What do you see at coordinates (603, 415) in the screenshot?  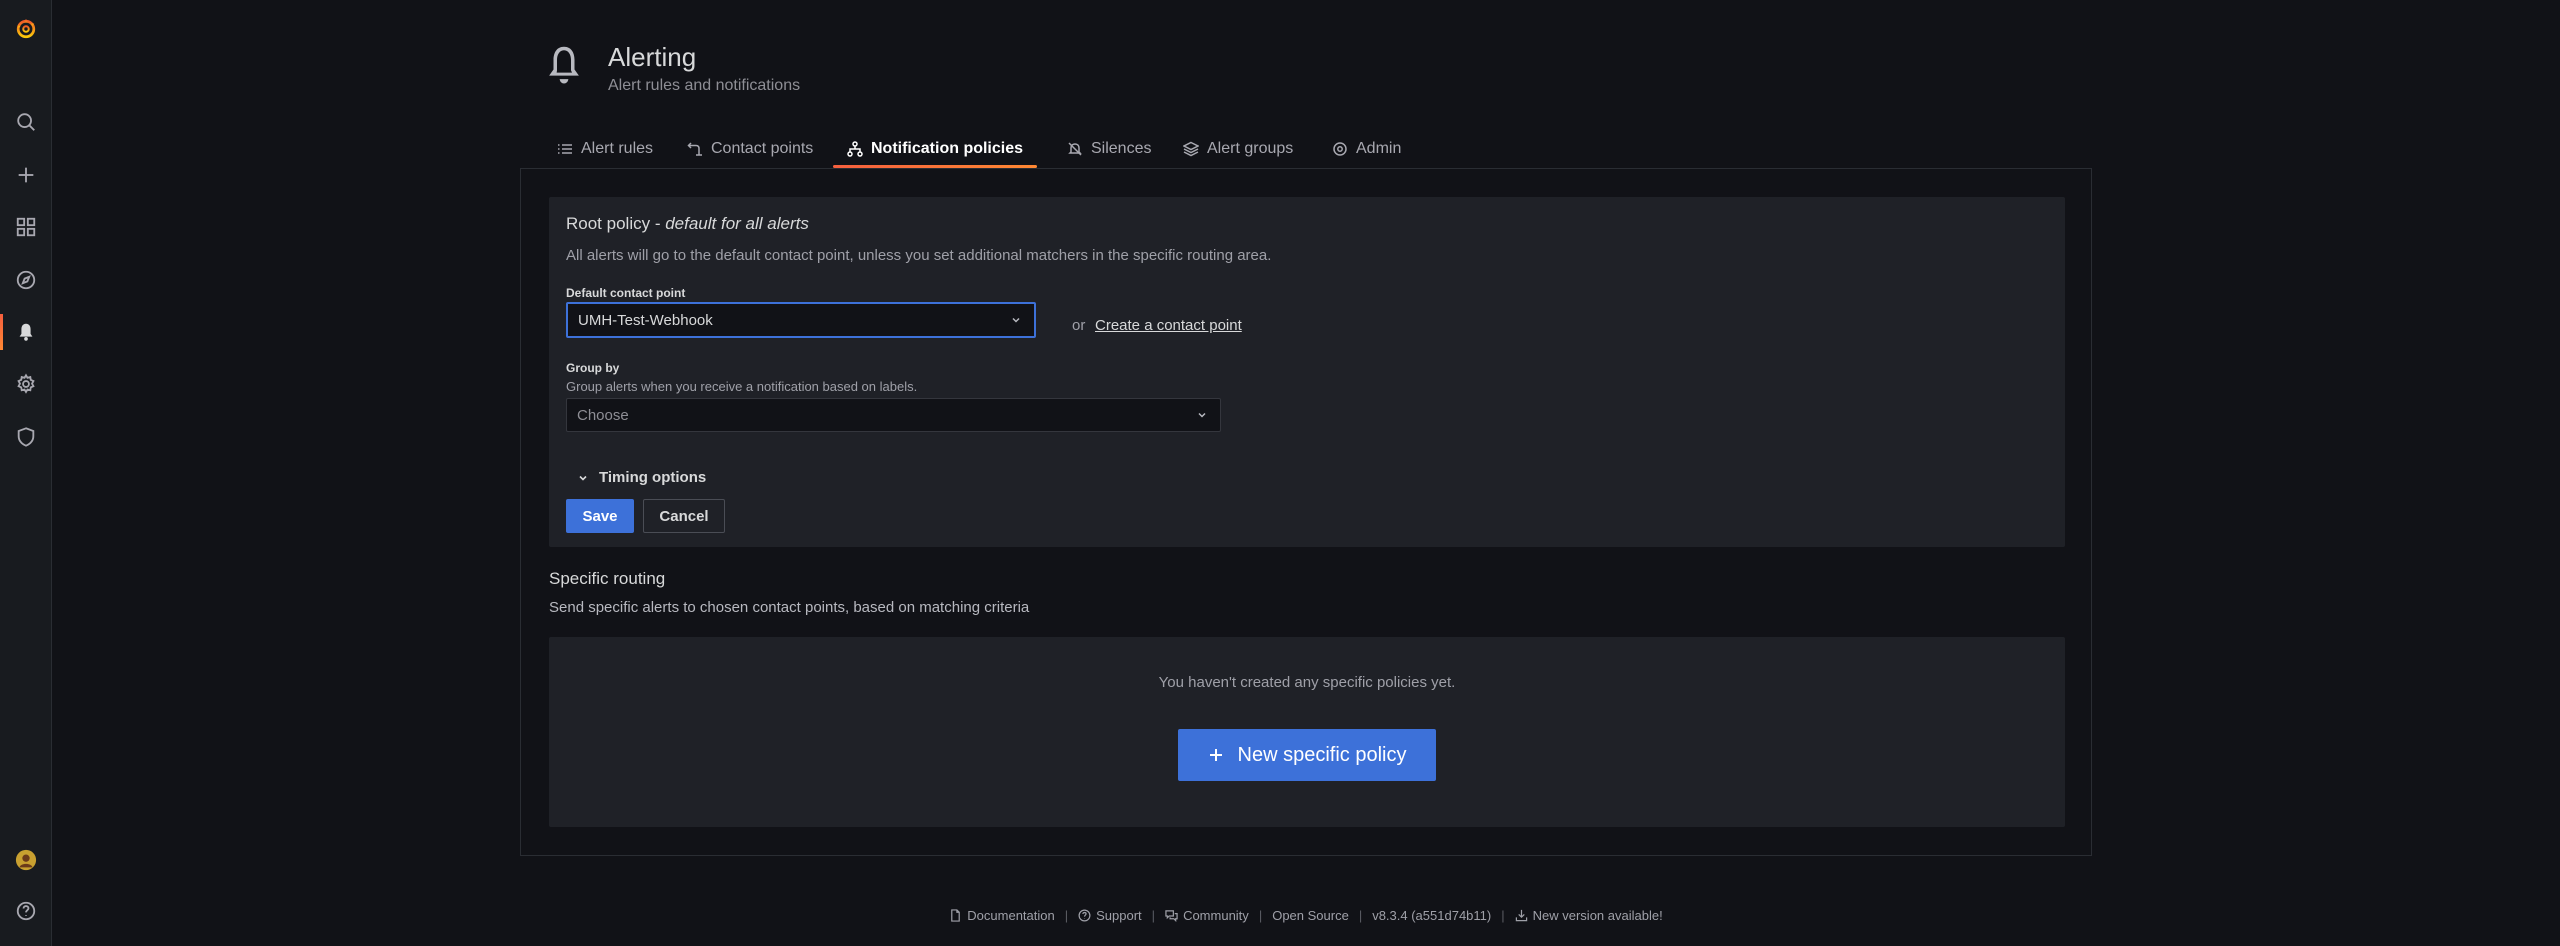 I see `group-by-placeholder: Choose` at bounding box center [603, 415].